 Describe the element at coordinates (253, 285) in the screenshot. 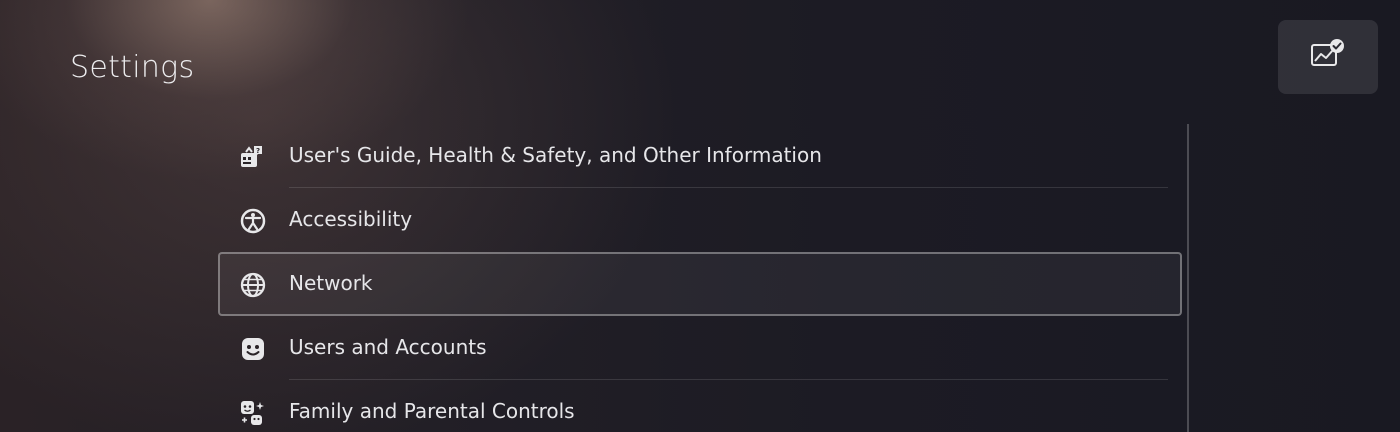

I see `globe-icon` at that location.